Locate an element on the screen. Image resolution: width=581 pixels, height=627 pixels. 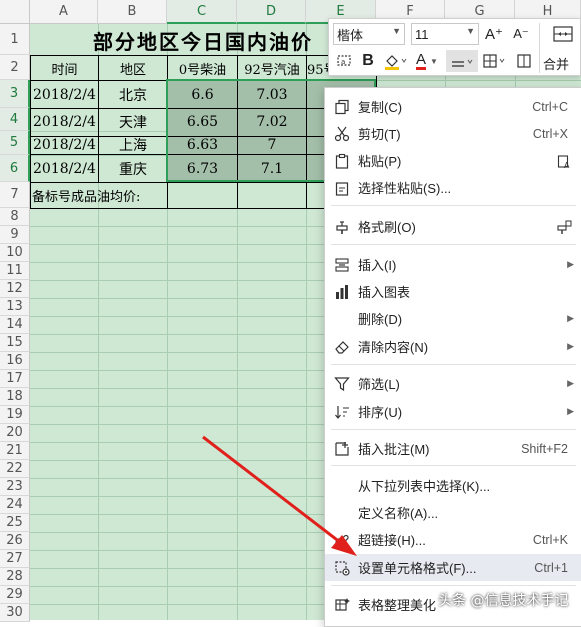
row-header-9: 9 is located at coordinates (15, 235).